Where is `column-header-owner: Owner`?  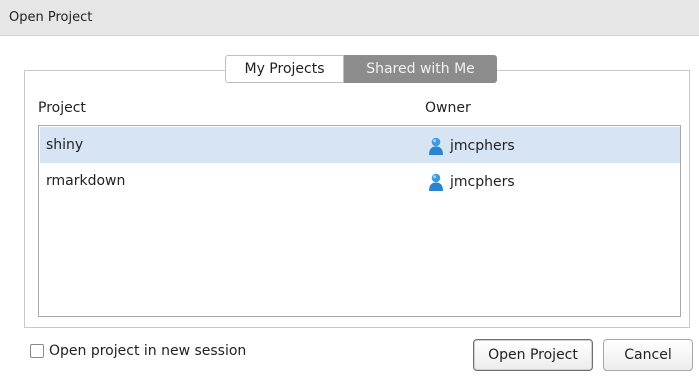
column-header-owner: Owner is located at coordinates (448, 108).